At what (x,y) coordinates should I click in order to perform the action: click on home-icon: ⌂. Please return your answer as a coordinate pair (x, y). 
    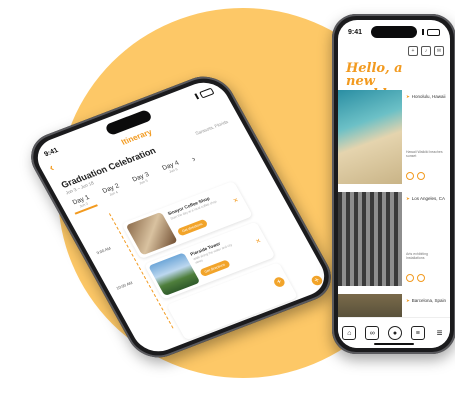
    Looking at the image, I should click on (349, 333).